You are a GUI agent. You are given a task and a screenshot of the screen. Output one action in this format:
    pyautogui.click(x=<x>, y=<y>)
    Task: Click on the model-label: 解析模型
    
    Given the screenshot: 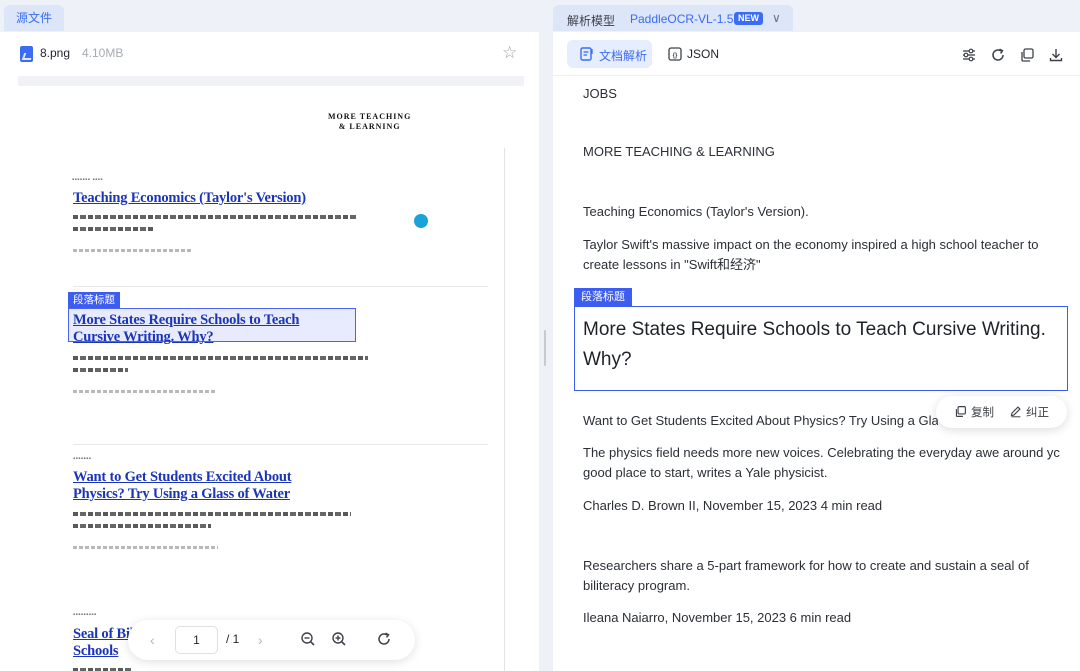 What is the action you would take?
    pyautogui.click(x=591, y=21)
    